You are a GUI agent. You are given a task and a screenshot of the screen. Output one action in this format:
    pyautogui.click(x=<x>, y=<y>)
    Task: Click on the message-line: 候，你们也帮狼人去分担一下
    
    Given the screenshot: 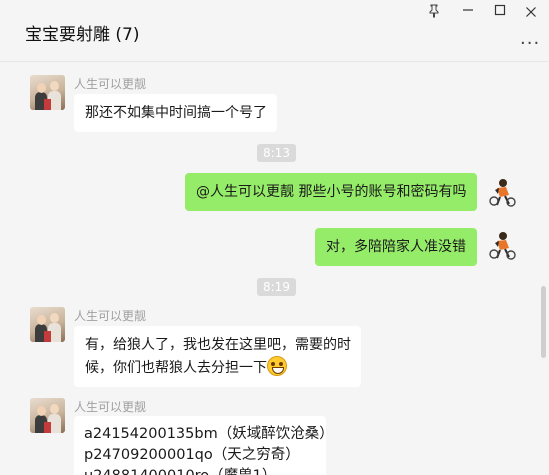 What is the action you would take?
    pyautogui.click(x=217, y=367)
    